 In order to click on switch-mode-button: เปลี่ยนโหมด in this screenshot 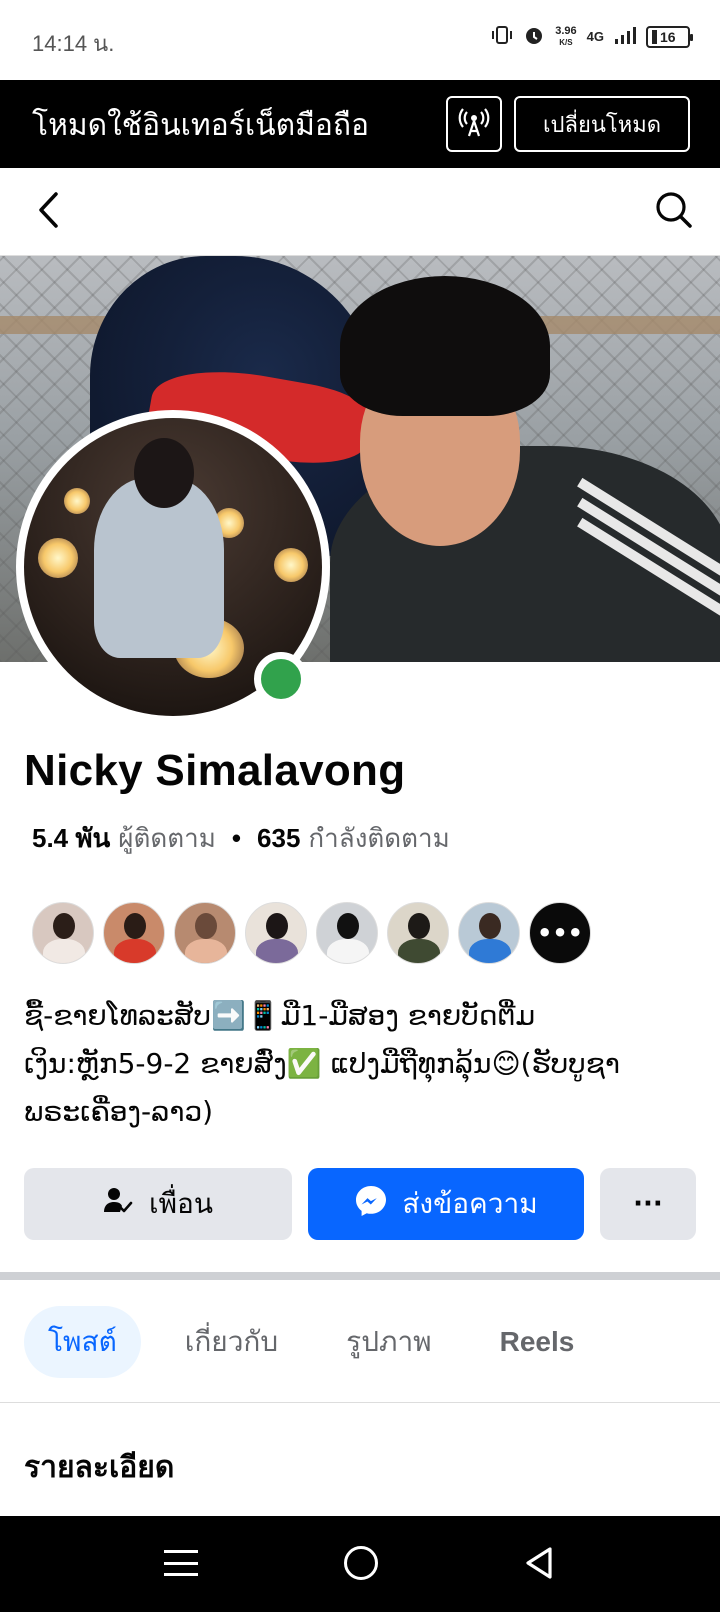, I will do `click(602, 124)`.